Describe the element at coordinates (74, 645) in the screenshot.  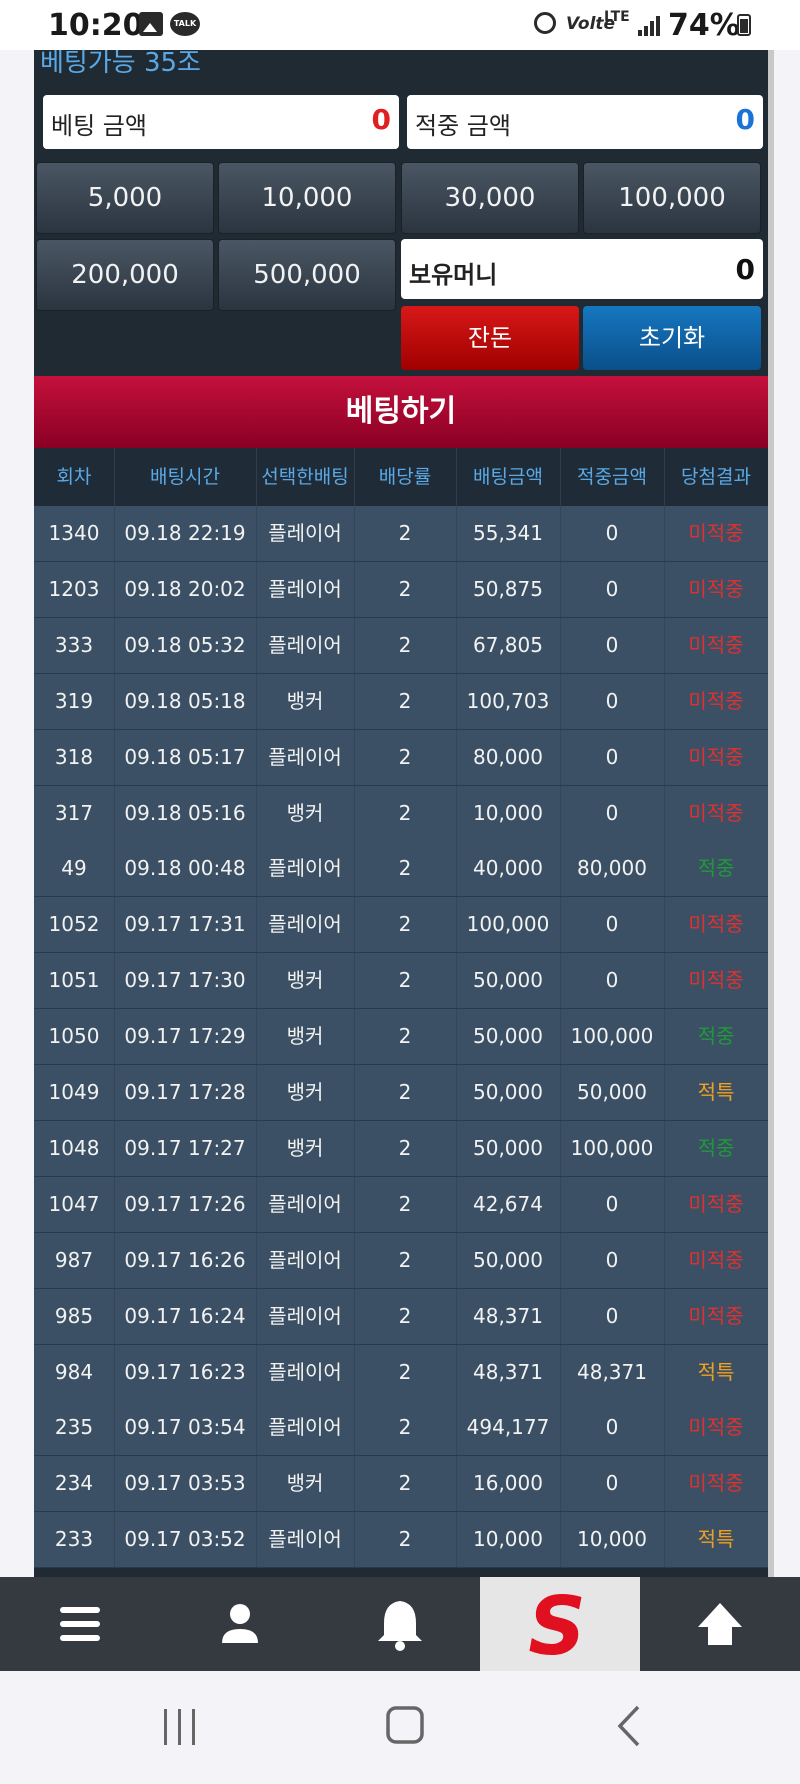
I see `col-round: 333` at that location.